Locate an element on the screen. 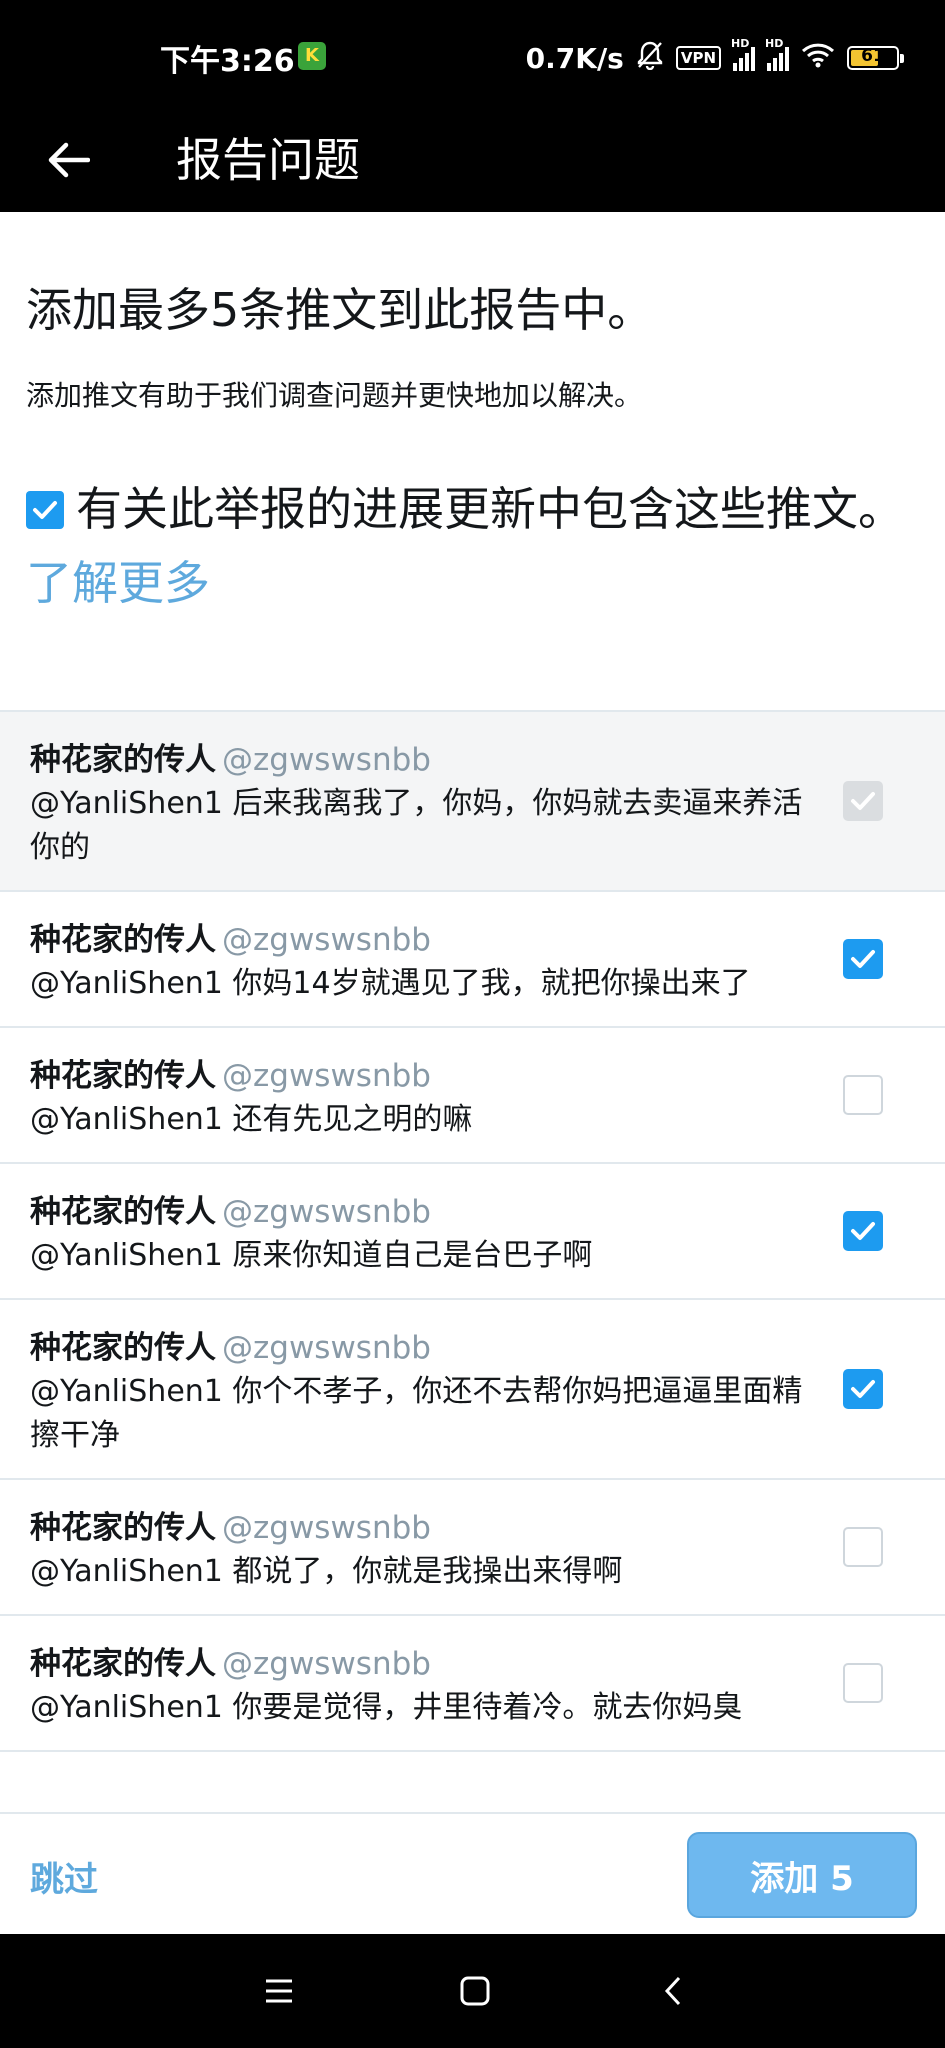 The image size is (945, 2048). app-bar: 报告问题 is located at coordinates (472, 160).